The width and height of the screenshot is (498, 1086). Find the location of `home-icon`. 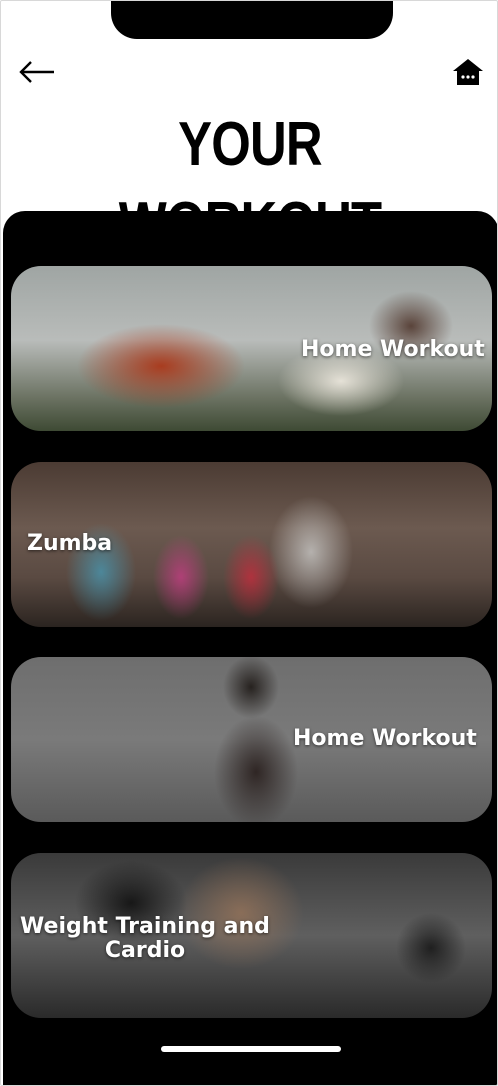

home-icon is located at coordinates (468, 72).